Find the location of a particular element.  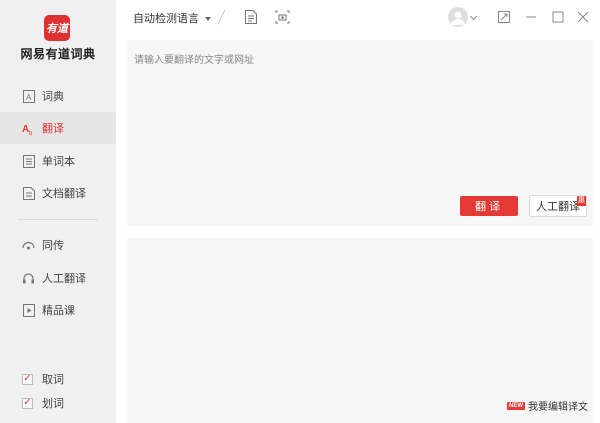

sidebar-item-label: 单词本 is located at coordinates (58, 162).